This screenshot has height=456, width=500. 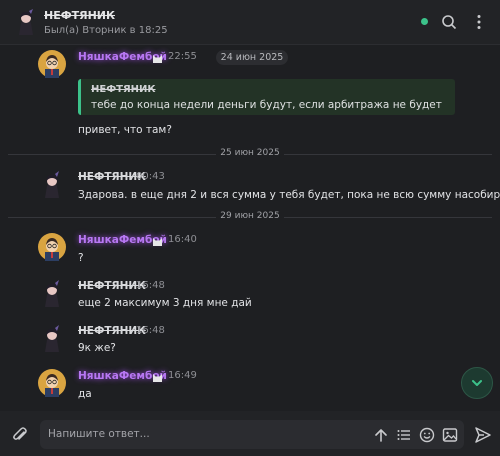 I want to click on message-text: еще 2 максимум 3 дня мне дай, so click(x=165, y=303).